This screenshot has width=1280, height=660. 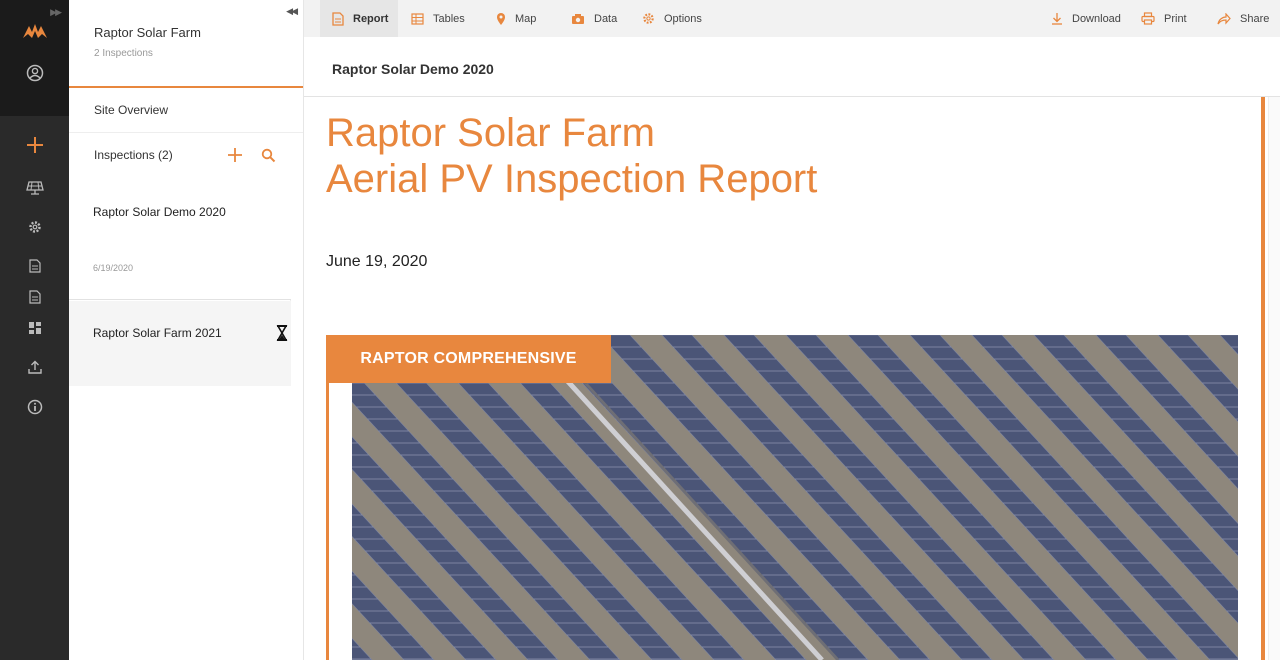 What do you see at coordinates (159, 212) in the screenshot?
I see `inspection-name: Raptor Solar Demo 2020` at bounding box center [159, 212].